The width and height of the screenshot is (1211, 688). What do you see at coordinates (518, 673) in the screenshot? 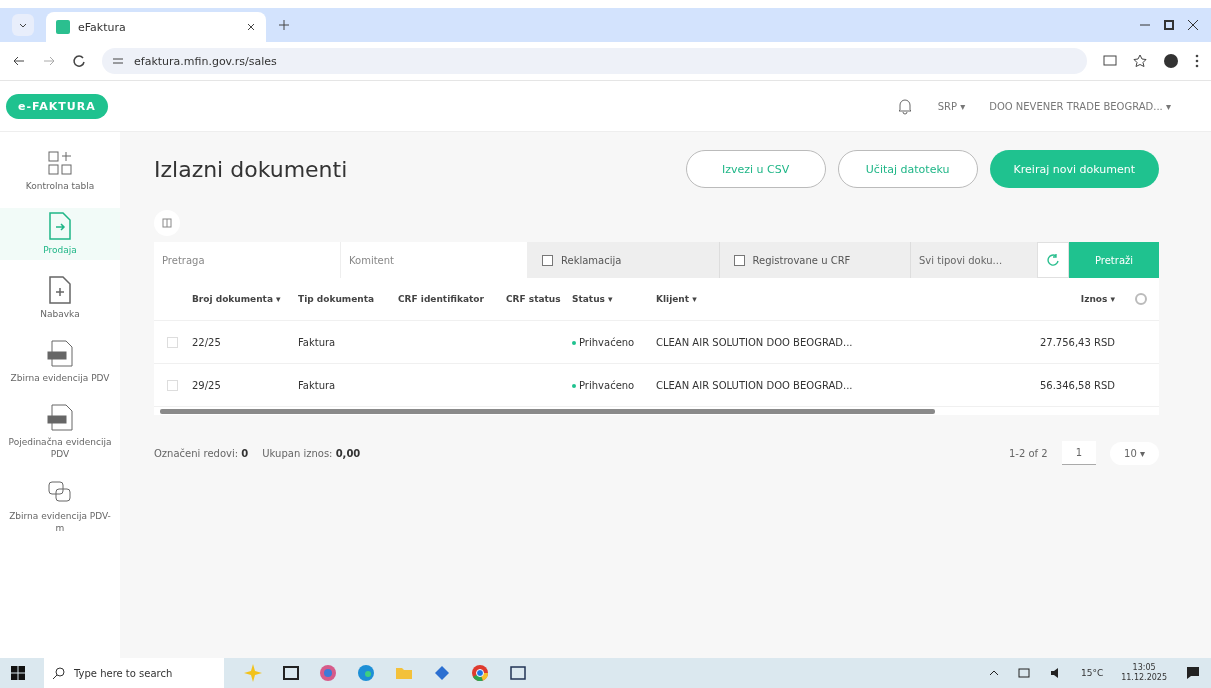
I see `window-icon` at bounding box center [518, 673].